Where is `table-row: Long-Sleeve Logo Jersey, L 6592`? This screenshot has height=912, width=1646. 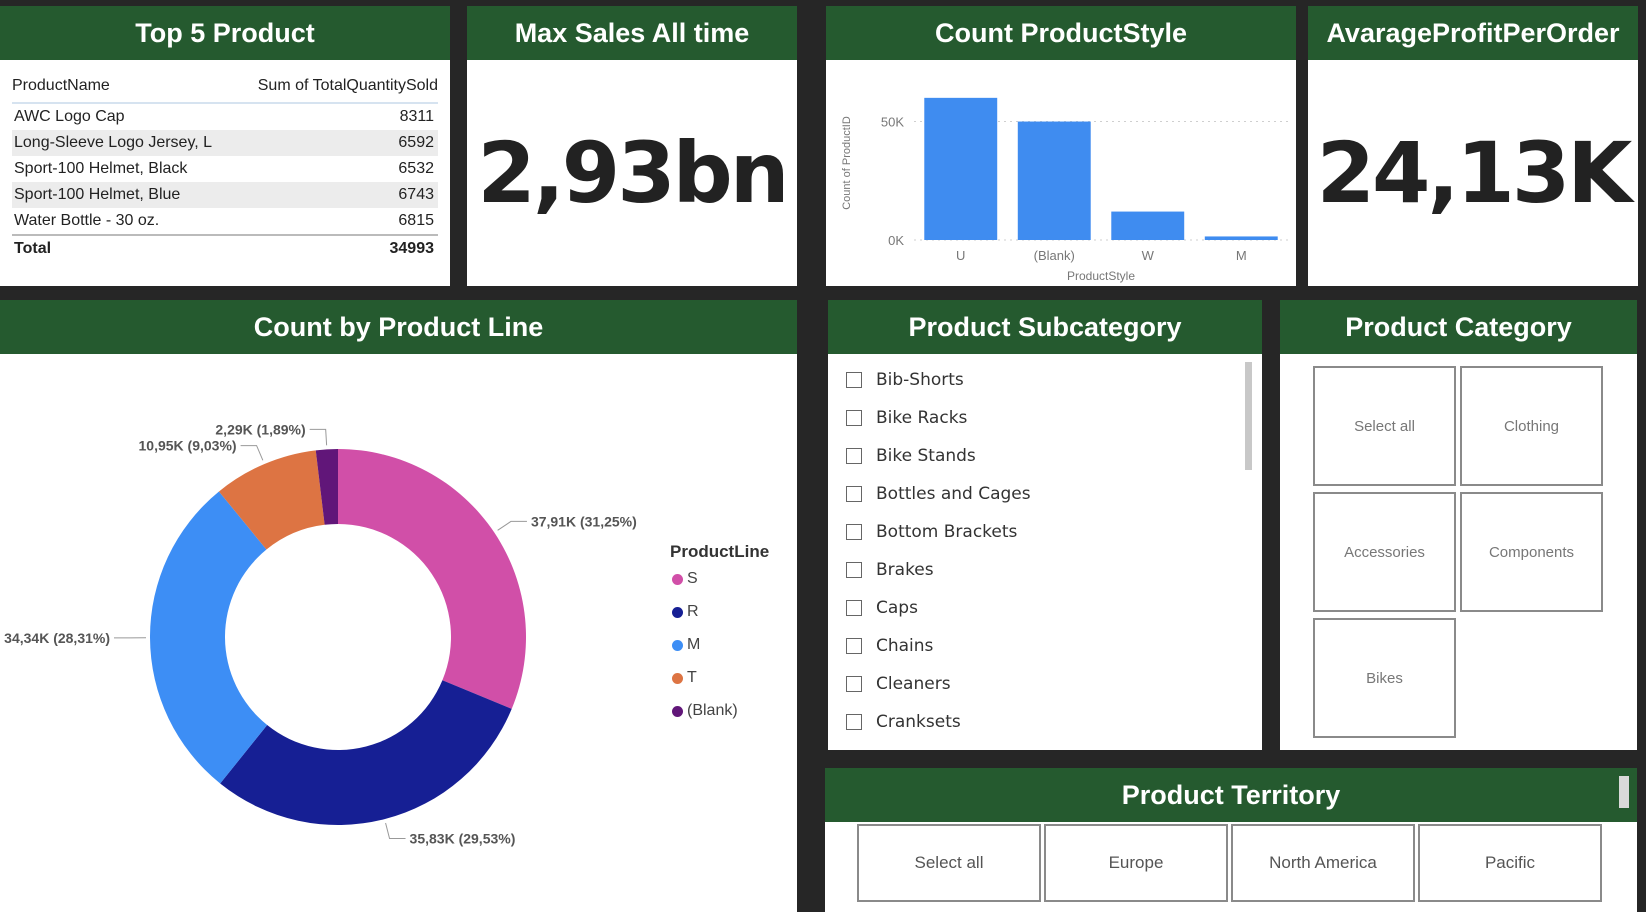 table-row: Long-Sleeve Logo Jersey, L 6592 is located at coordinates (225, 143).